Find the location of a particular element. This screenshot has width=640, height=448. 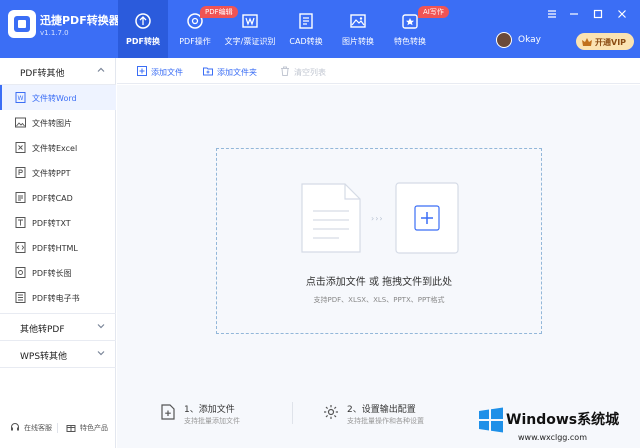

sidebar-item-label: PDF转HTML is located at coordinates (55, 248).